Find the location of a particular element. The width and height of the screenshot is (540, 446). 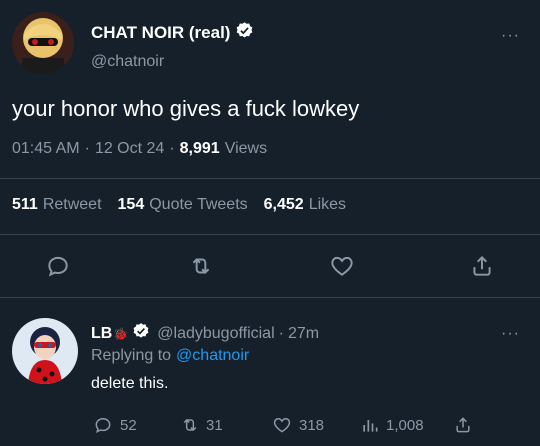

likes-count: 6,452 is located at coordinates (284, 205).